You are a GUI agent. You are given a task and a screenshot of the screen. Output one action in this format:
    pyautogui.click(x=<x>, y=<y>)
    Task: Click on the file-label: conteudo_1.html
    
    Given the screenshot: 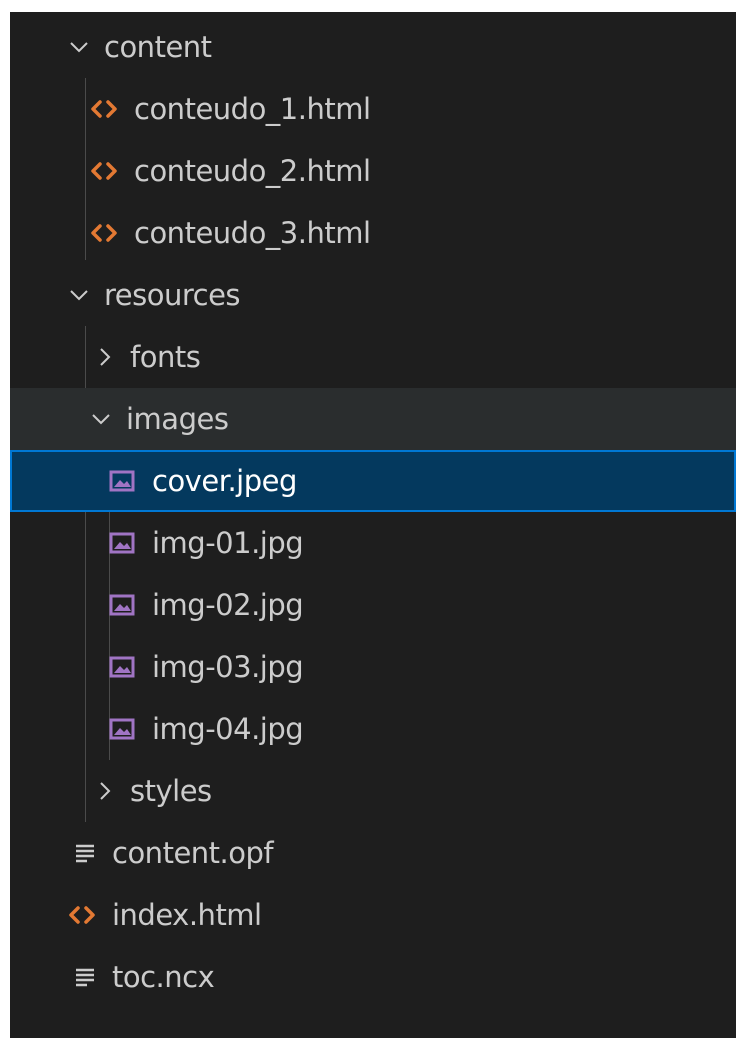 What is the action you would take?
    pyautogui.click(x=252, y=108)
    